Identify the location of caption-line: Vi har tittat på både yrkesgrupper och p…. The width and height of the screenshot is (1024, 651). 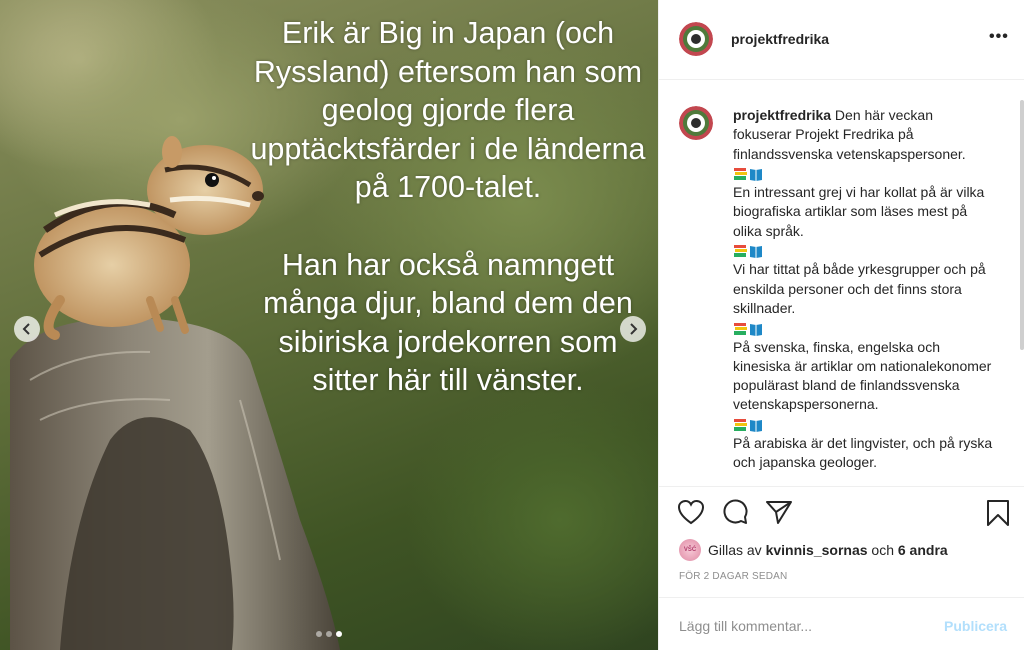
(859, 288).